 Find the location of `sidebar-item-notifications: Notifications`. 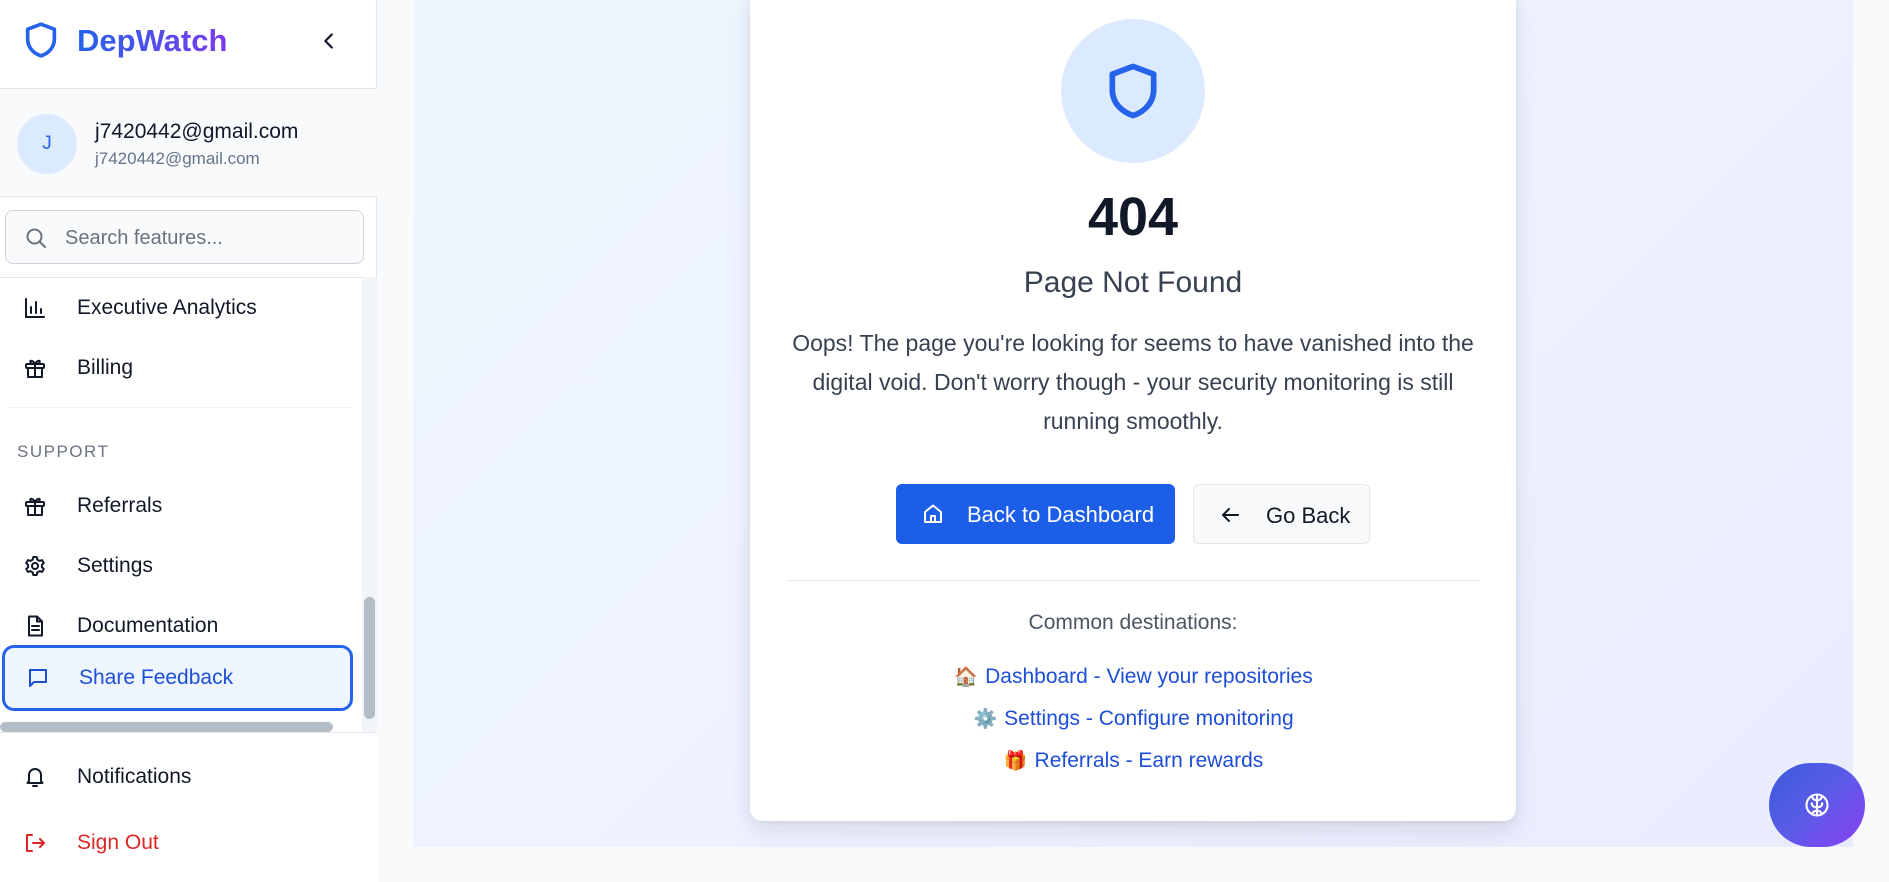

sidebar-item-notifications: Notifications is located at coordinates (177, 777).